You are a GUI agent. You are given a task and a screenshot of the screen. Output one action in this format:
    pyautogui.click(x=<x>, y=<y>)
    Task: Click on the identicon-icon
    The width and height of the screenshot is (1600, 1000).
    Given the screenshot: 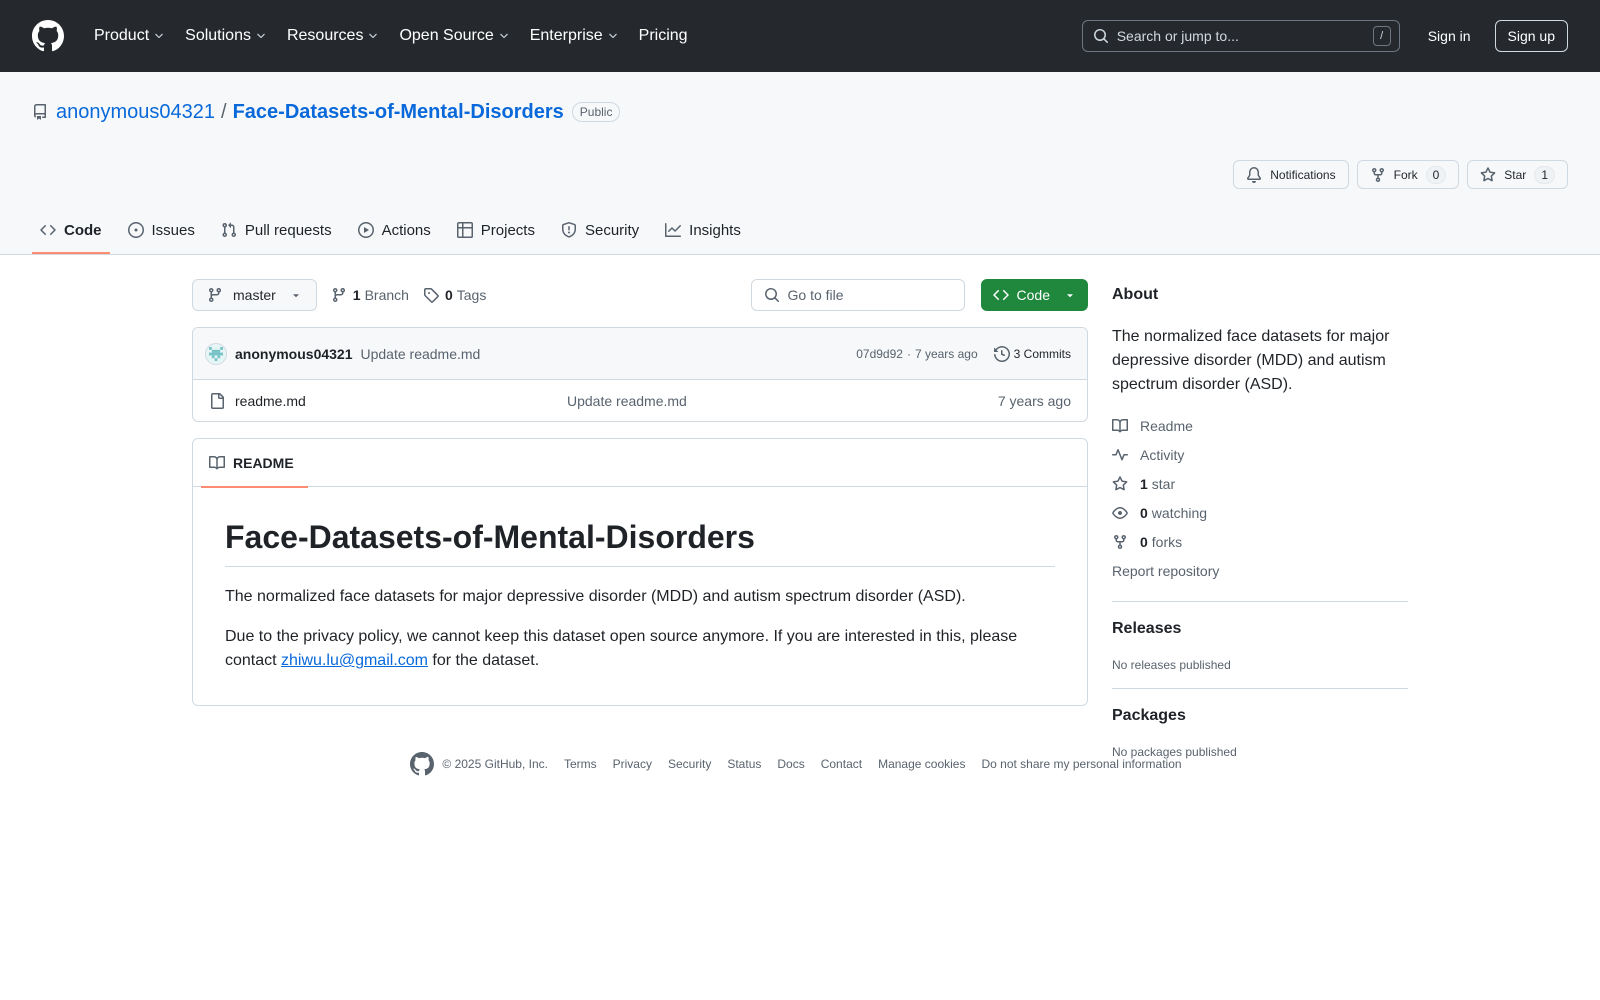 What is the action you would take?
    pyautogui.click(x=216, y=353)
    